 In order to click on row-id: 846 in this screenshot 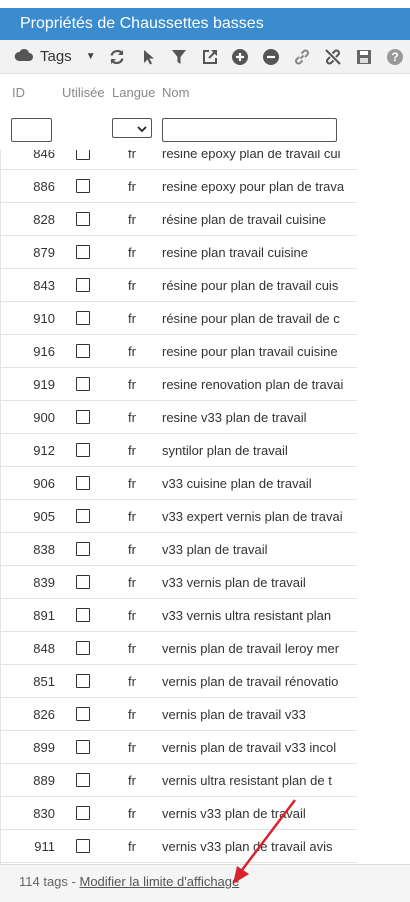, I will do `click(44, 155)`.